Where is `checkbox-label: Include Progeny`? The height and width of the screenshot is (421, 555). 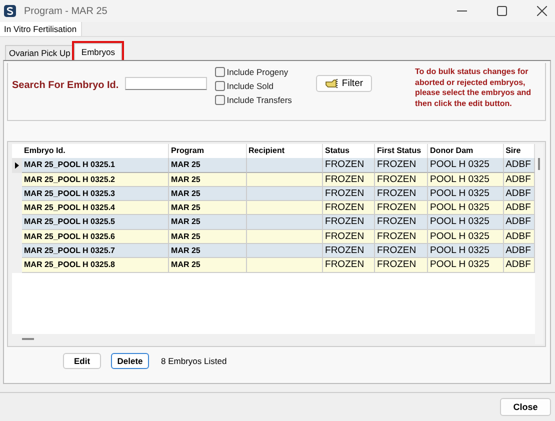 checkbox-label: Include Progeny is located at coordinates (257, 72).